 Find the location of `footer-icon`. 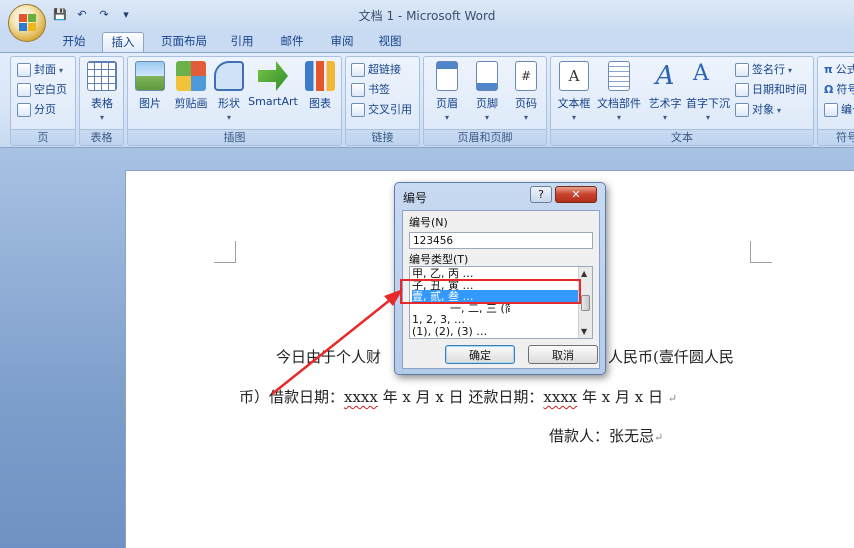

footer-icon is located at coordinates (487, 76).